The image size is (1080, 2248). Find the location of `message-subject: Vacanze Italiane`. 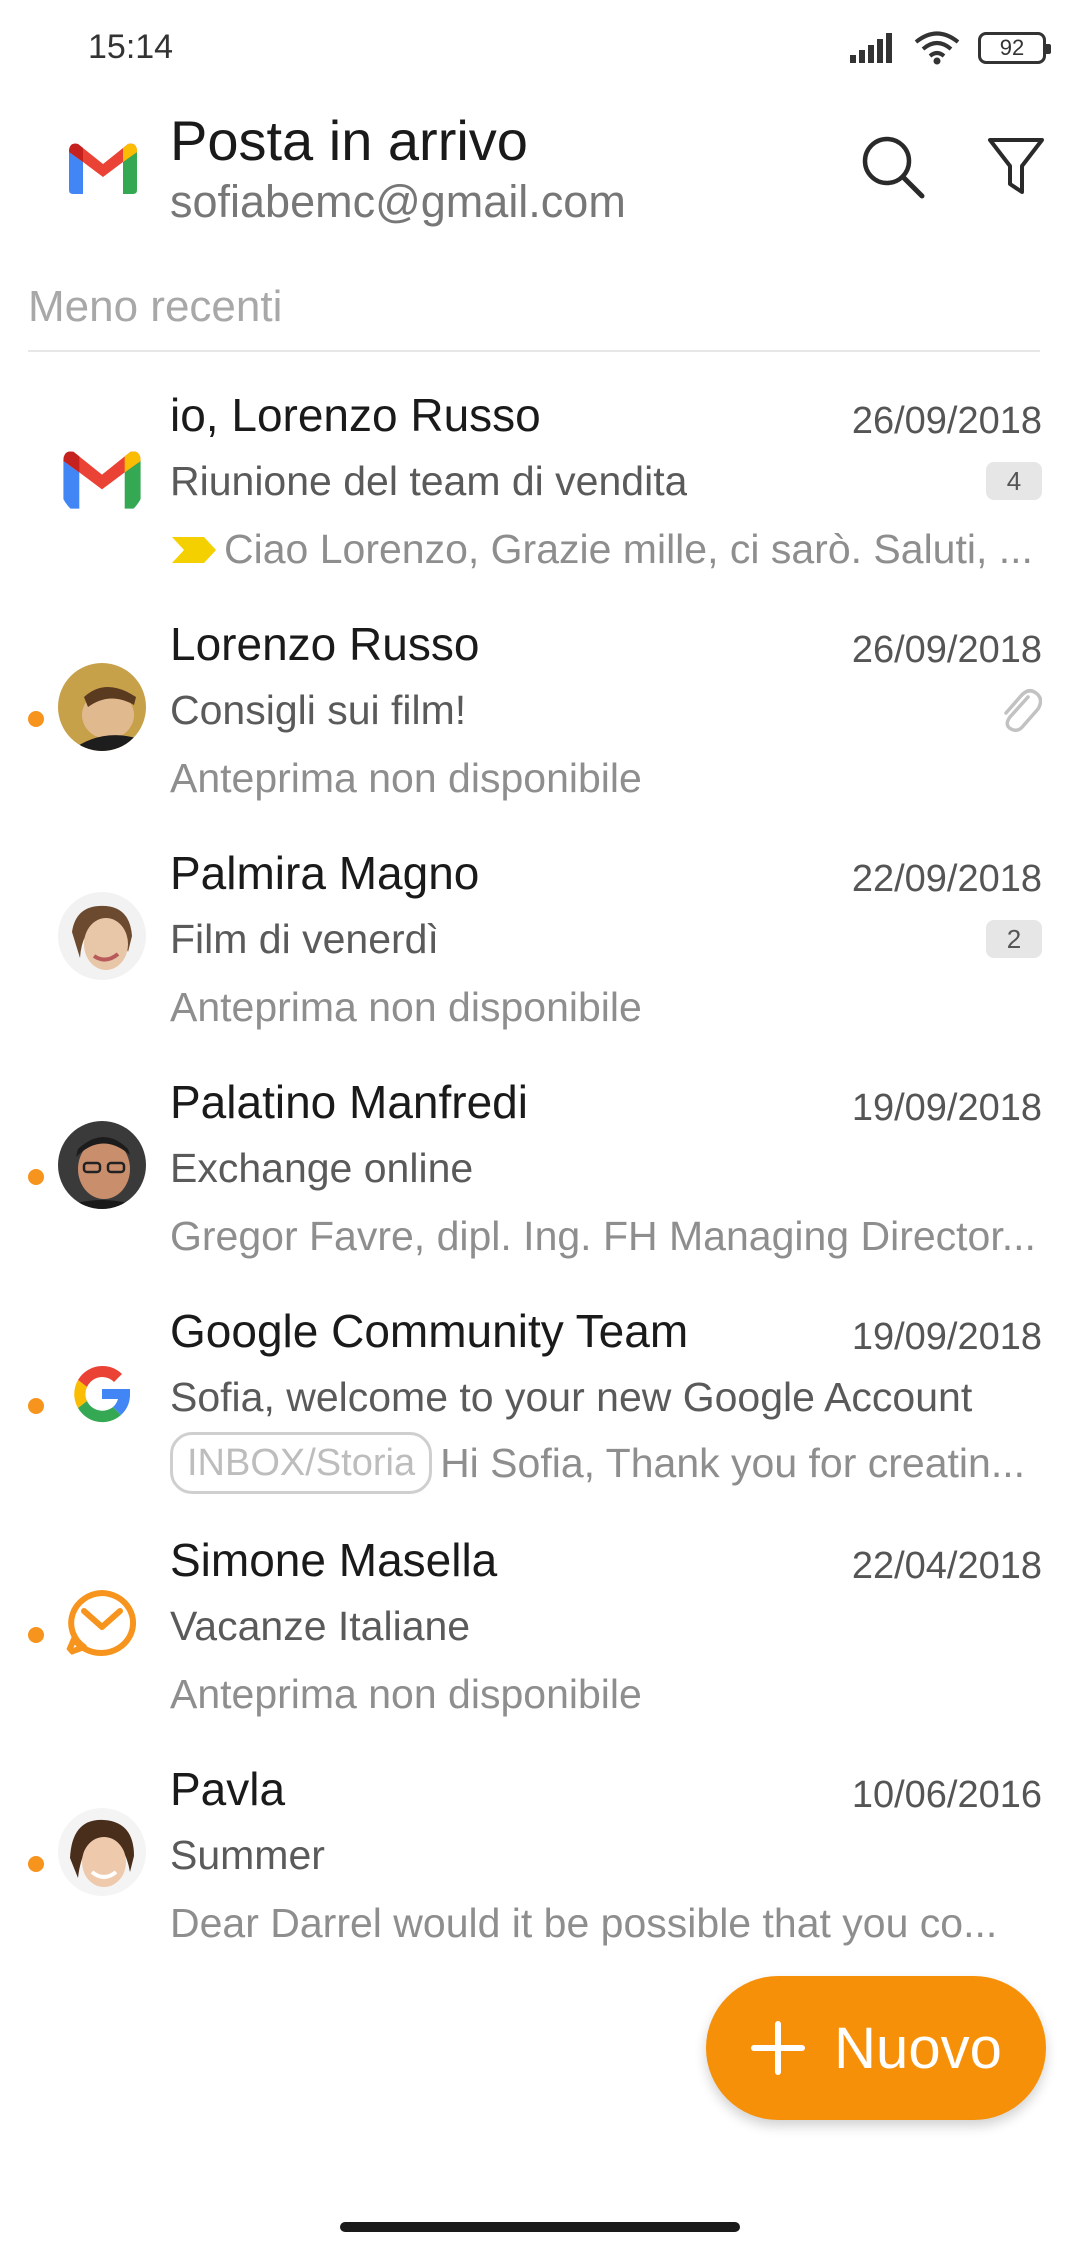

message-subject: Vacanze Italiane is located at coordinates (320, 1626).